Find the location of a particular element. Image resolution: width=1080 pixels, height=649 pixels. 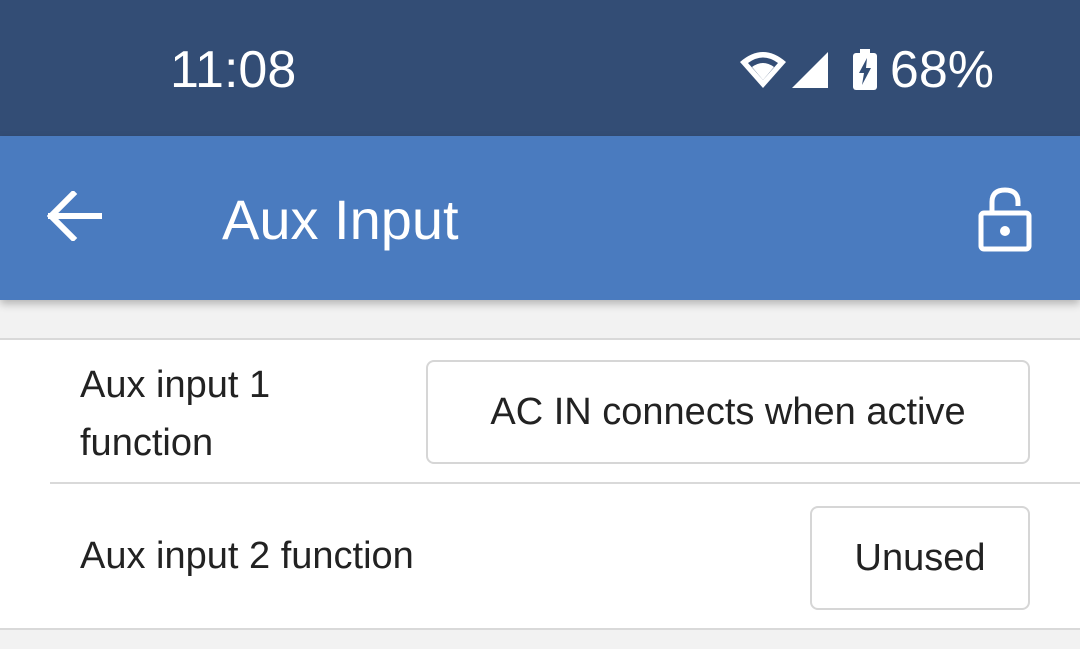

battery-charging-icon is located at coordinates (865, 70).